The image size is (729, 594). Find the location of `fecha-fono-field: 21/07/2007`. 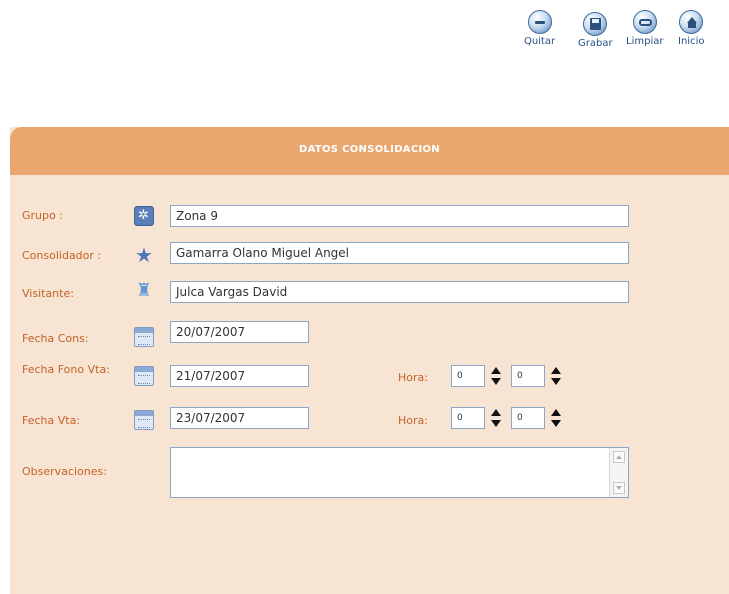

fecha-fono-field: 21/07/2007 is located at coordinates (239, 376).